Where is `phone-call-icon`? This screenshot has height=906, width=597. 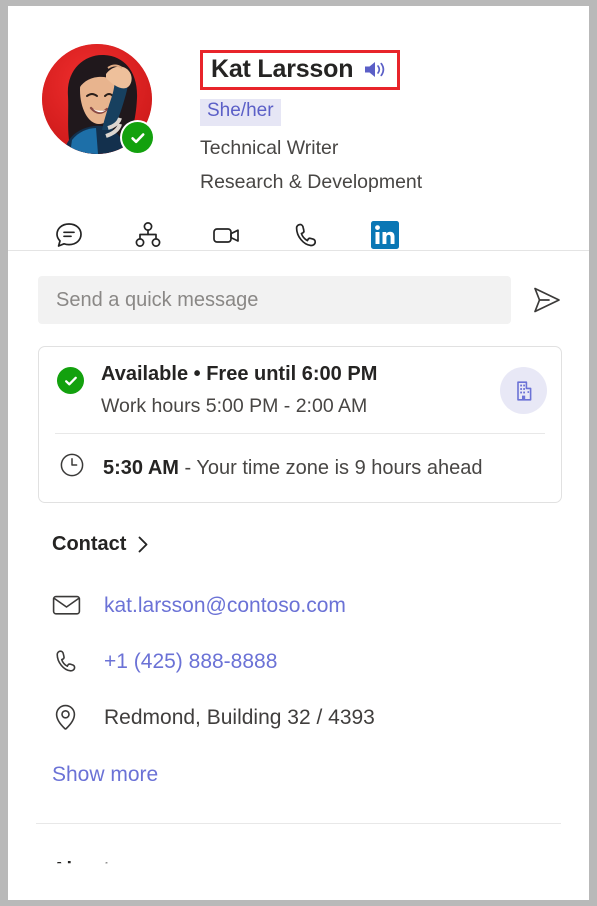
phone-call-icon is located at coordinates (306, 235).